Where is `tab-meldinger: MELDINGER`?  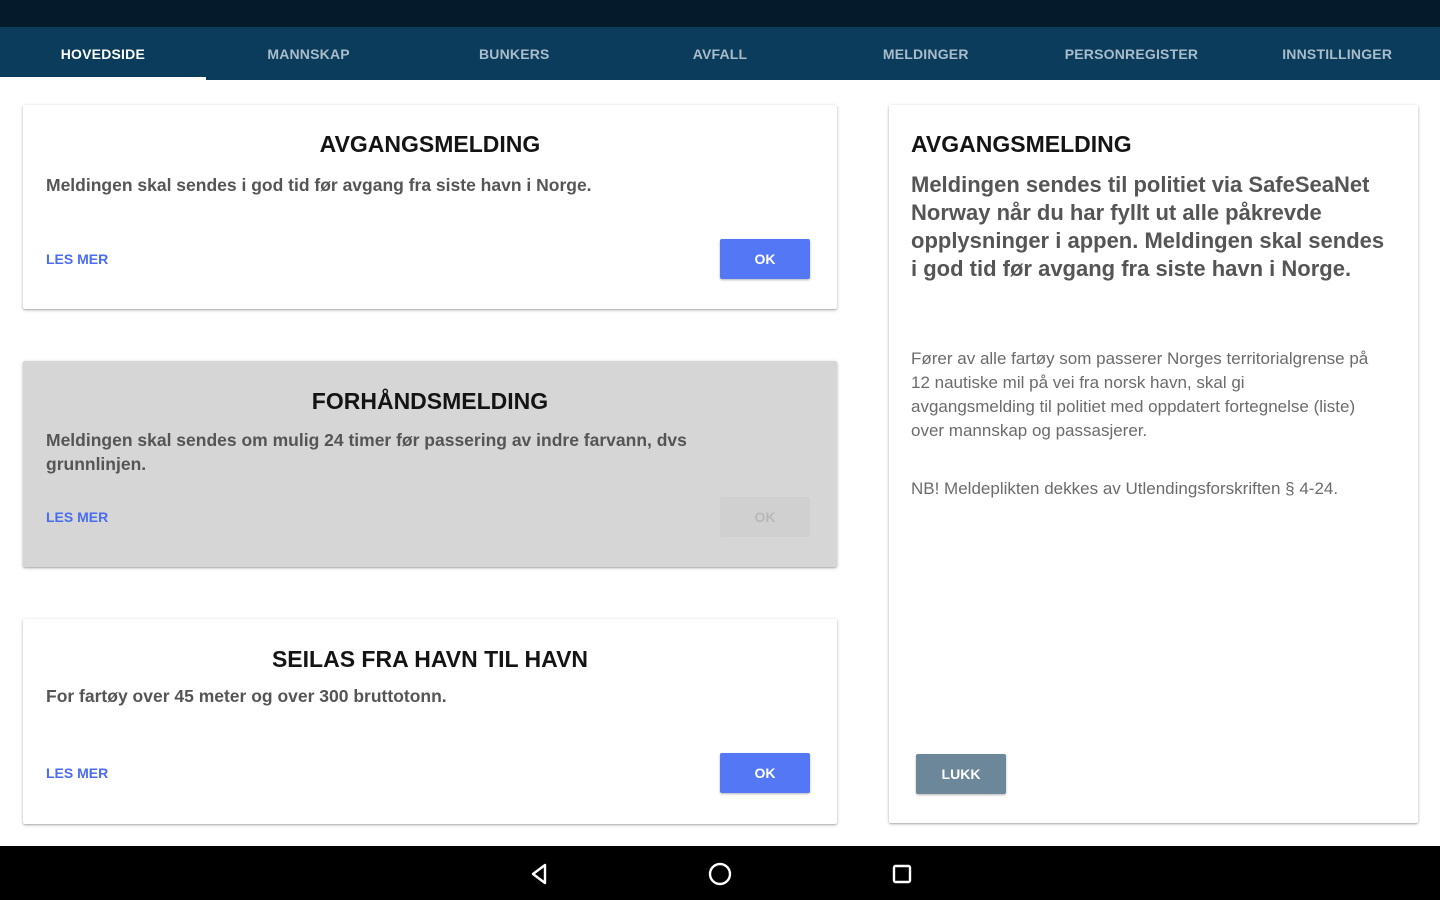 tab-meldinger: MELDINGER is located at coordinates (926, 53).